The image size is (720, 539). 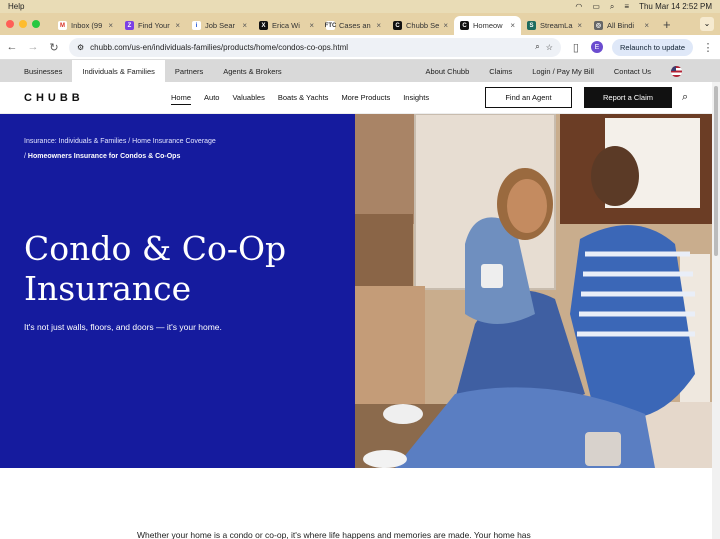 What do you see at coordinates (652, 47) in the screenshot?
I see `relaunch-button: Relaunch to update` at bounding box center [652, 47].